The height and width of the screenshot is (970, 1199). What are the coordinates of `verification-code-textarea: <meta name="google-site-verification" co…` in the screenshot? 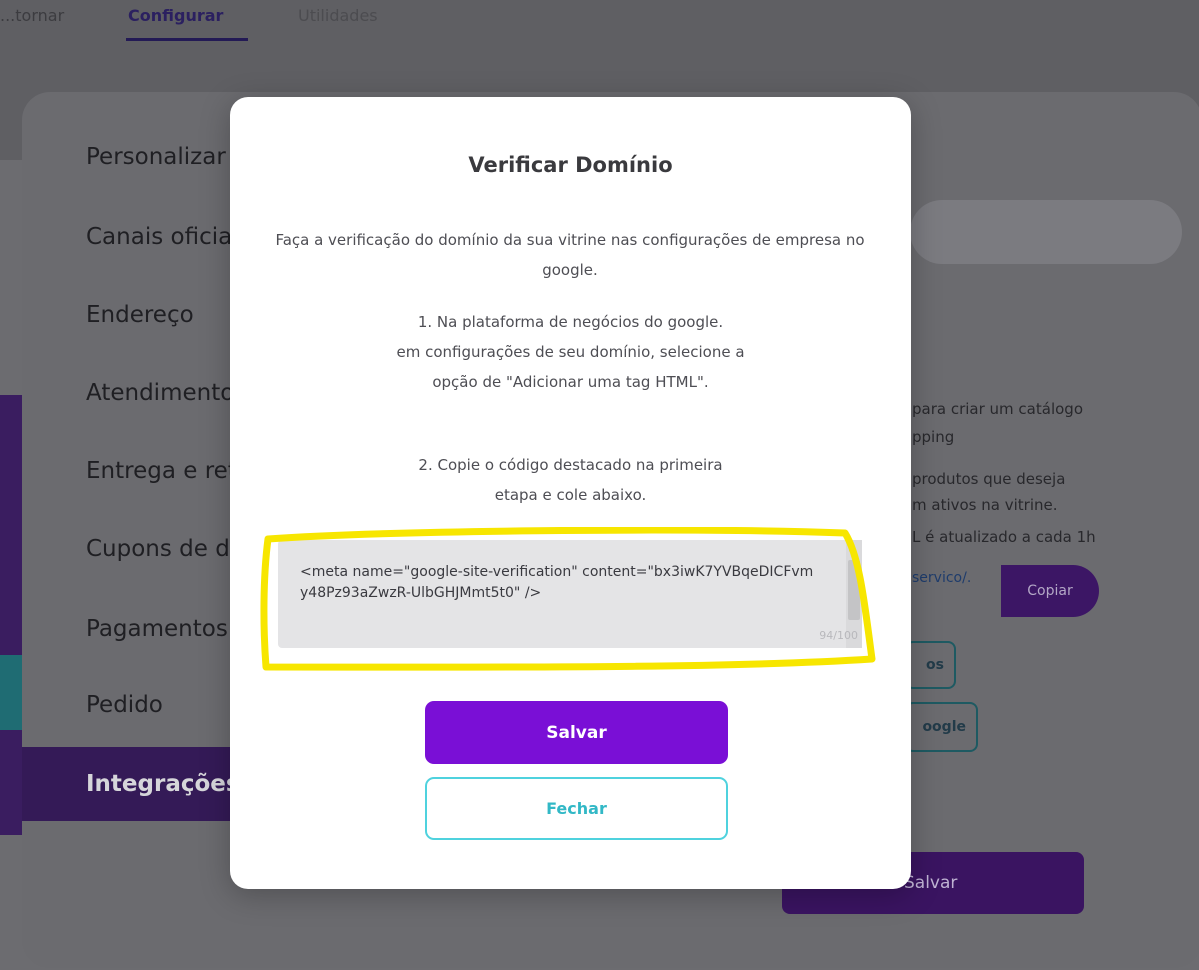 It's located at (570, 594).